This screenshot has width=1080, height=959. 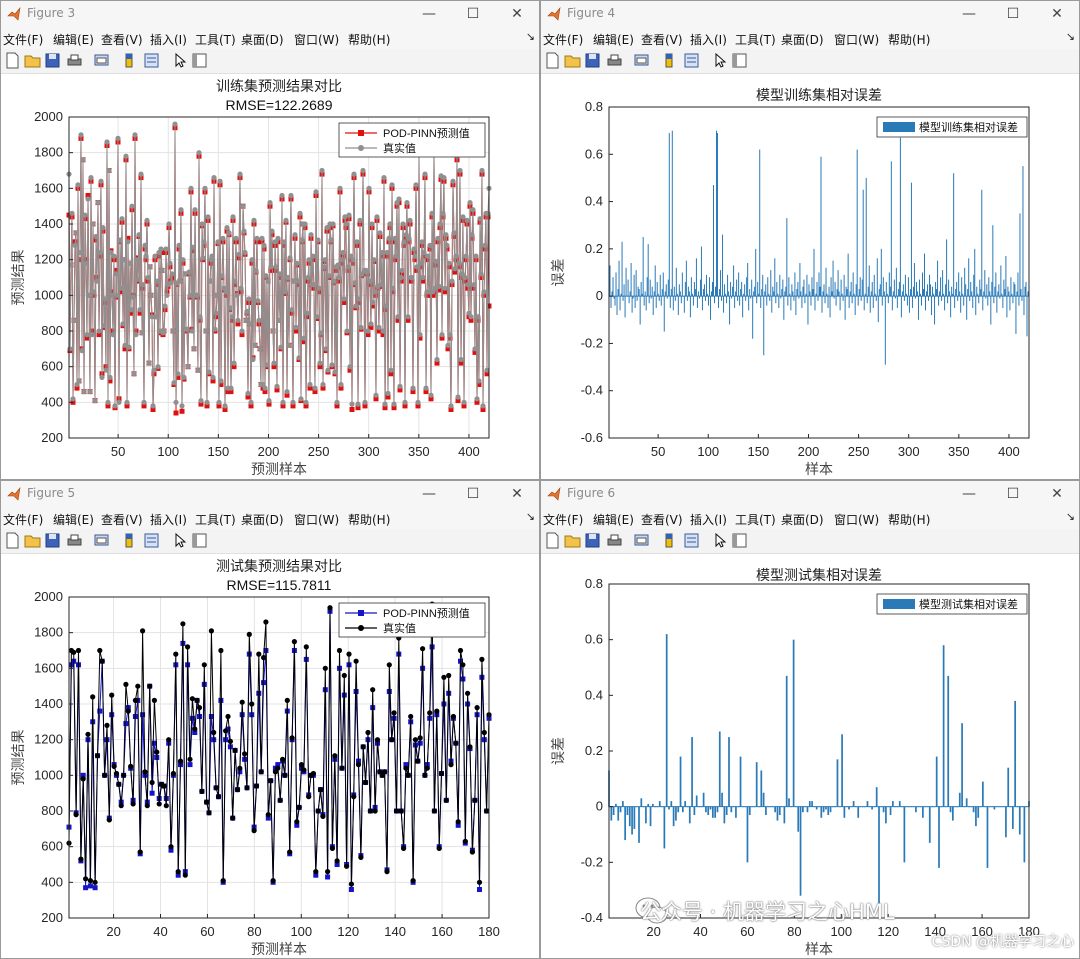 What do you see at coordinates (810, 14) in the screenshot?
I see `title-bar: Figure 4 — ☐ ✕` at bounding box center [810, 14].